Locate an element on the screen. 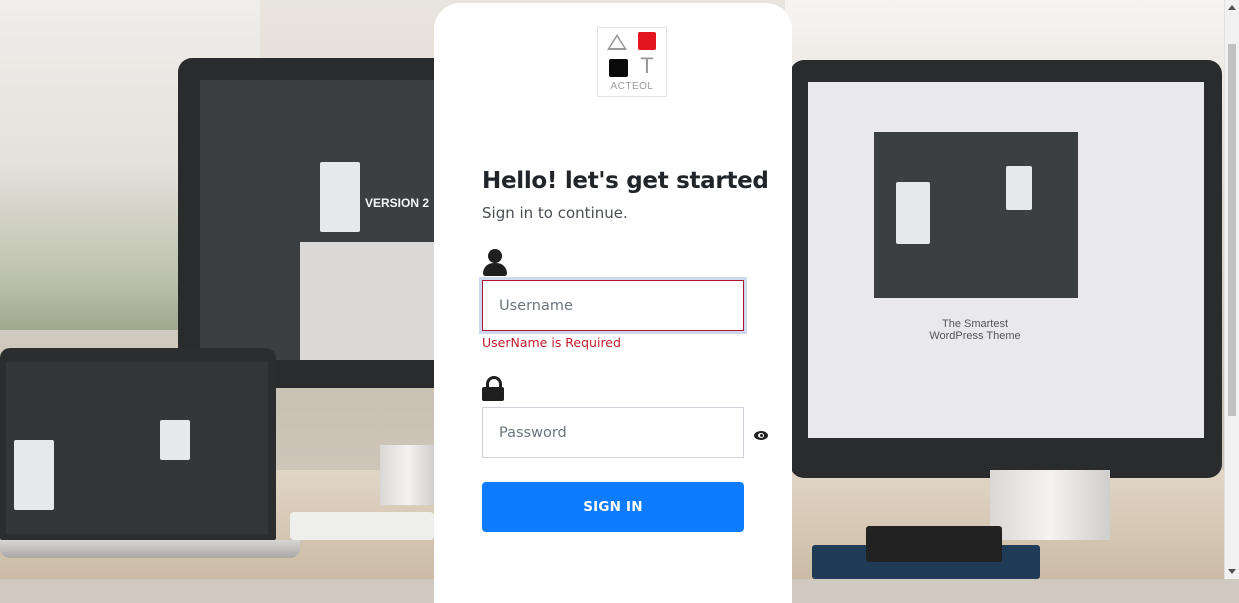 Image resolution: width=1239 pixels, height=603 pixels. scrollbar-thumb is located at coordinates (1232, 230).